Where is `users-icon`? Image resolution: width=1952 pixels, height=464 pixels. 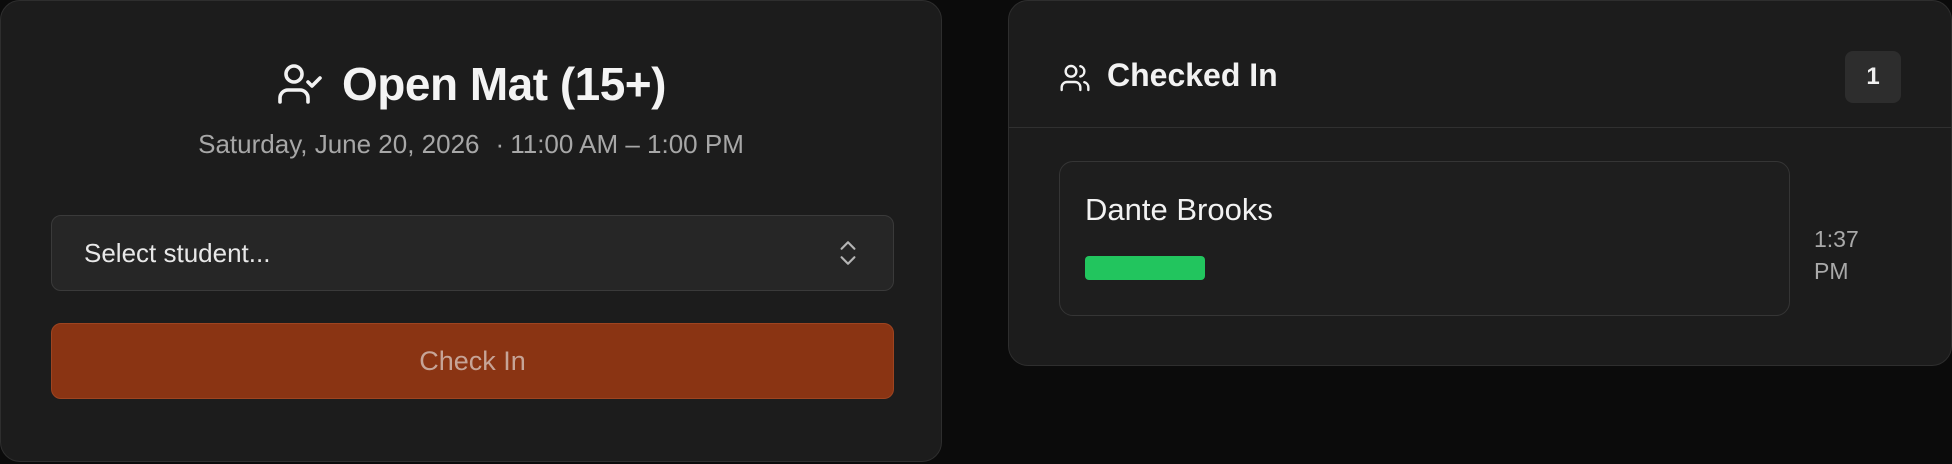
users-icon is located at coordinates (1075, 78).